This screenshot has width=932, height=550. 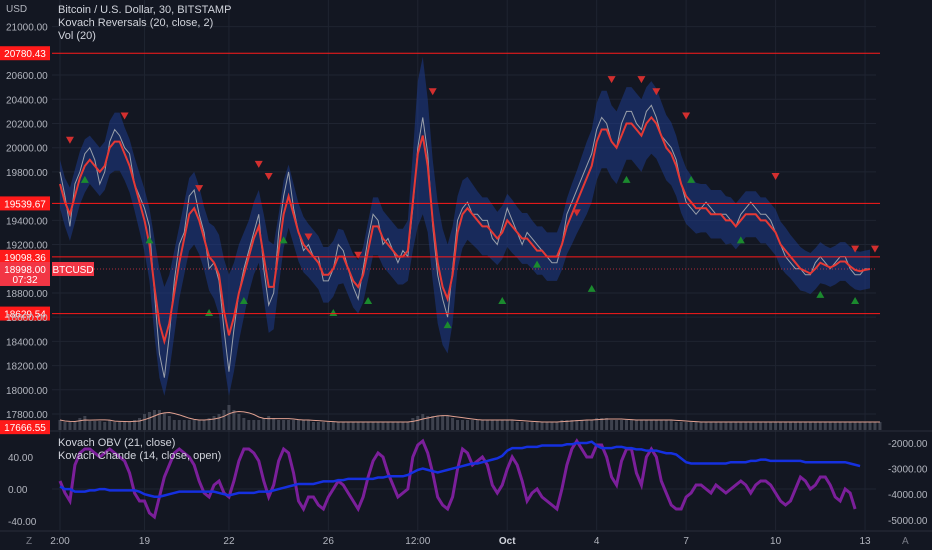 What do you see at coordinates (597, 541) in the screenshot?
I see `time-tick-label: 4` at bounding box center [597, 541].